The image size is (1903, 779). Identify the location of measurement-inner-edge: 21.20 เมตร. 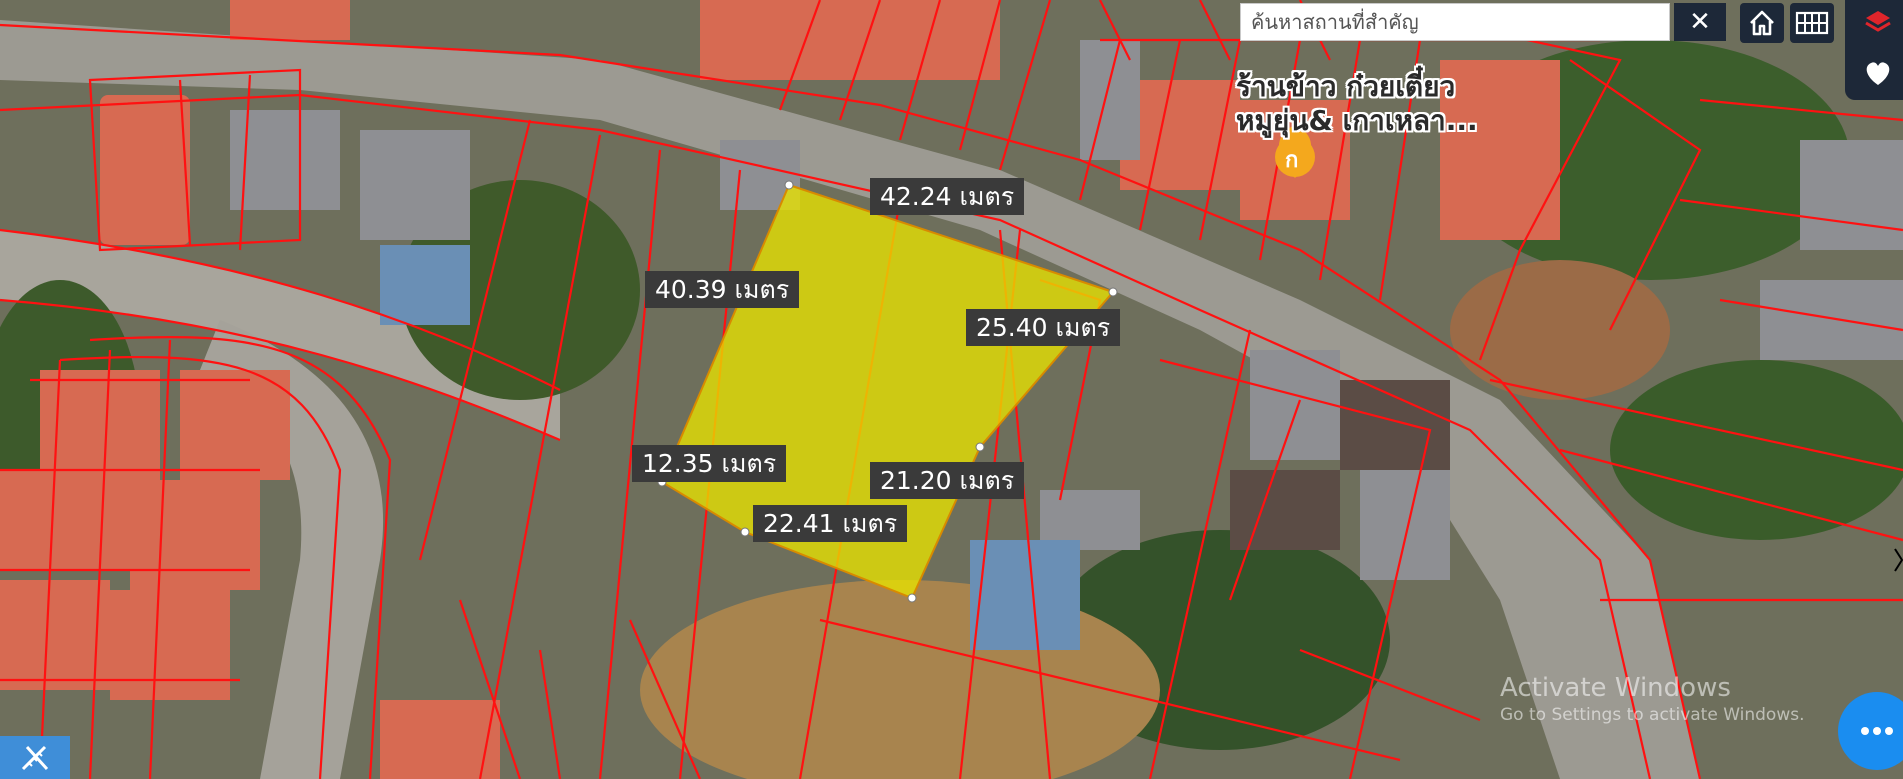
(947, 480).